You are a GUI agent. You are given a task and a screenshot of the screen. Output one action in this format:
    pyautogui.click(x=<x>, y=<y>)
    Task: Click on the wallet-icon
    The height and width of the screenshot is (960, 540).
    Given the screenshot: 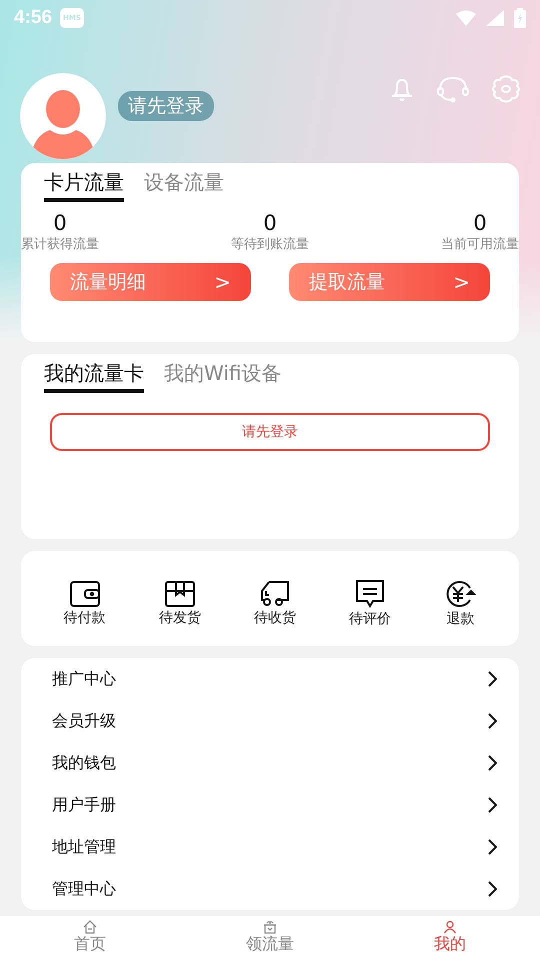 What is the action you would take?
    pyautogui.click(x=85, y=593)
    